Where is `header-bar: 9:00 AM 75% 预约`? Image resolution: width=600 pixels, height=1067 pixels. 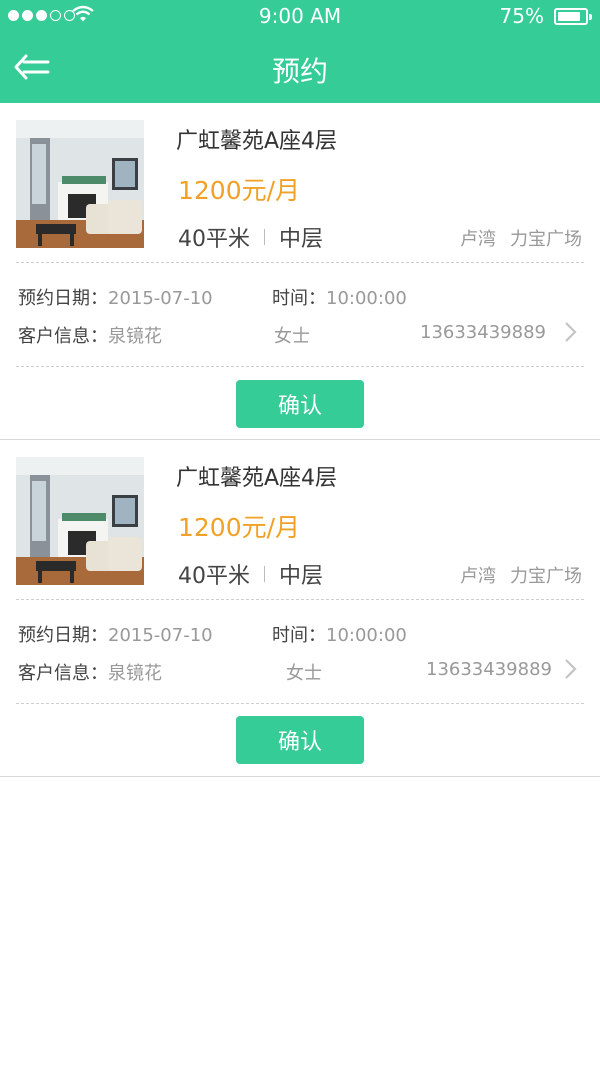 header-bar: 9:00 AM 75% 预约 is located at coordinates (300, 51).